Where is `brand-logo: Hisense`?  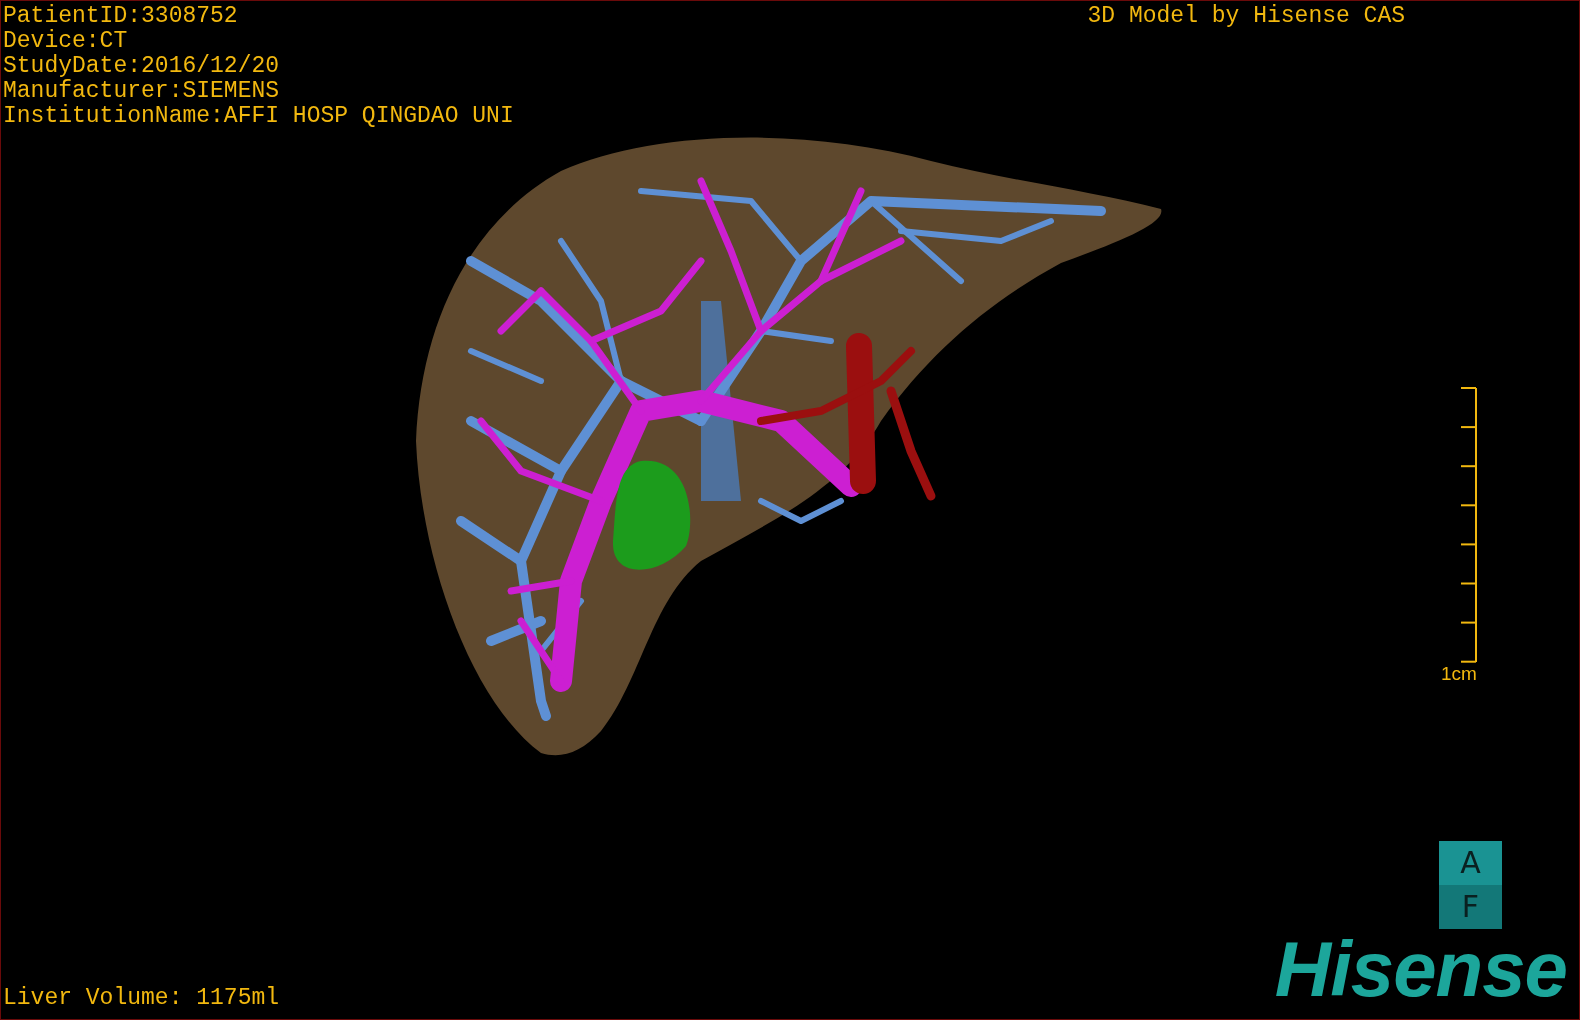
brand-logo: Hisense is located at coordinates (1420, 969).